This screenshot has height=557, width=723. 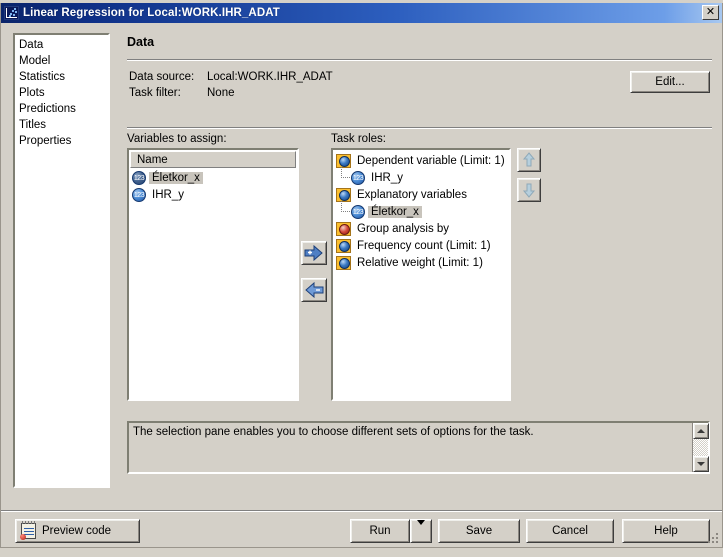 I want to click on role-frequency-count: Frequency count (Limit: 1), so click(x=421, y=245).